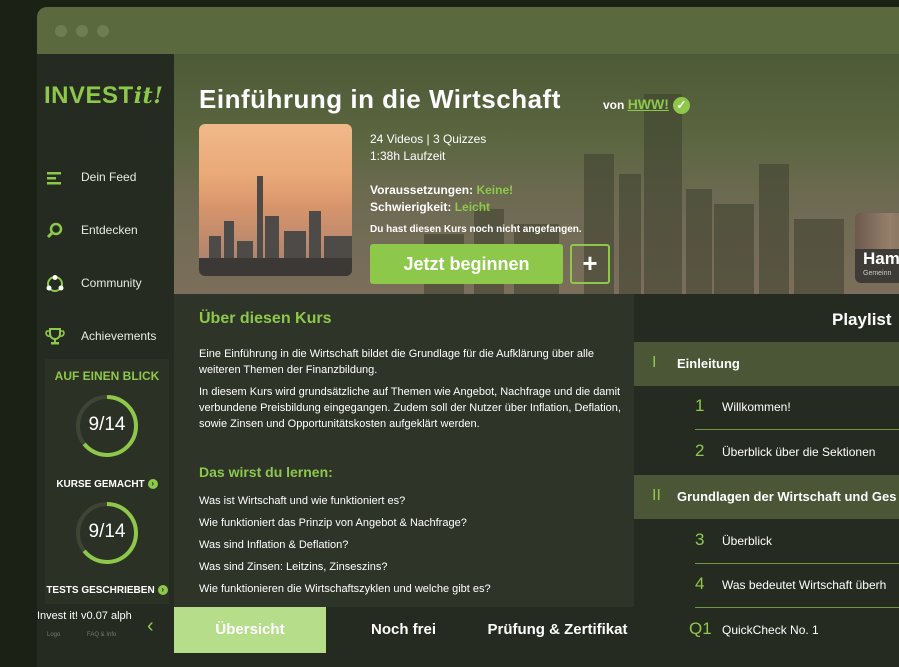  I want to click on course-difficulty: Schwierigkeit: Leicht, so click(430, 207).